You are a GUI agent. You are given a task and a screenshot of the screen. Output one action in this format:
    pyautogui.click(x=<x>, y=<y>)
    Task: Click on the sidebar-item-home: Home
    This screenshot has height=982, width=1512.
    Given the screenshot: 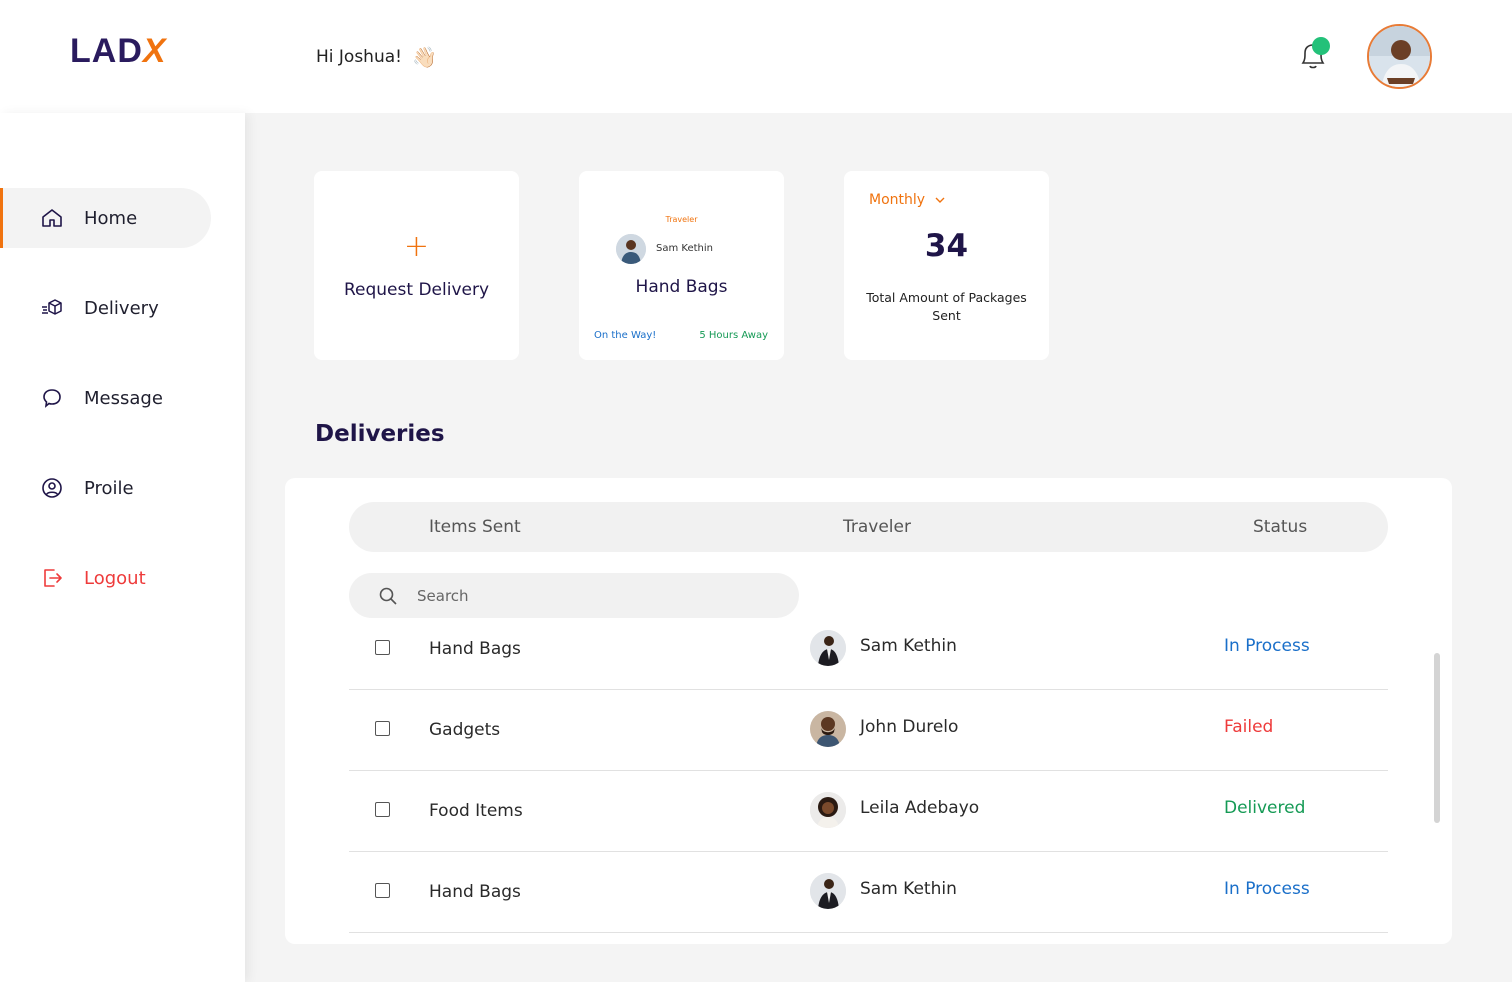 What is the action you would take?
    pyautogui.click(x=105, y=218)
    